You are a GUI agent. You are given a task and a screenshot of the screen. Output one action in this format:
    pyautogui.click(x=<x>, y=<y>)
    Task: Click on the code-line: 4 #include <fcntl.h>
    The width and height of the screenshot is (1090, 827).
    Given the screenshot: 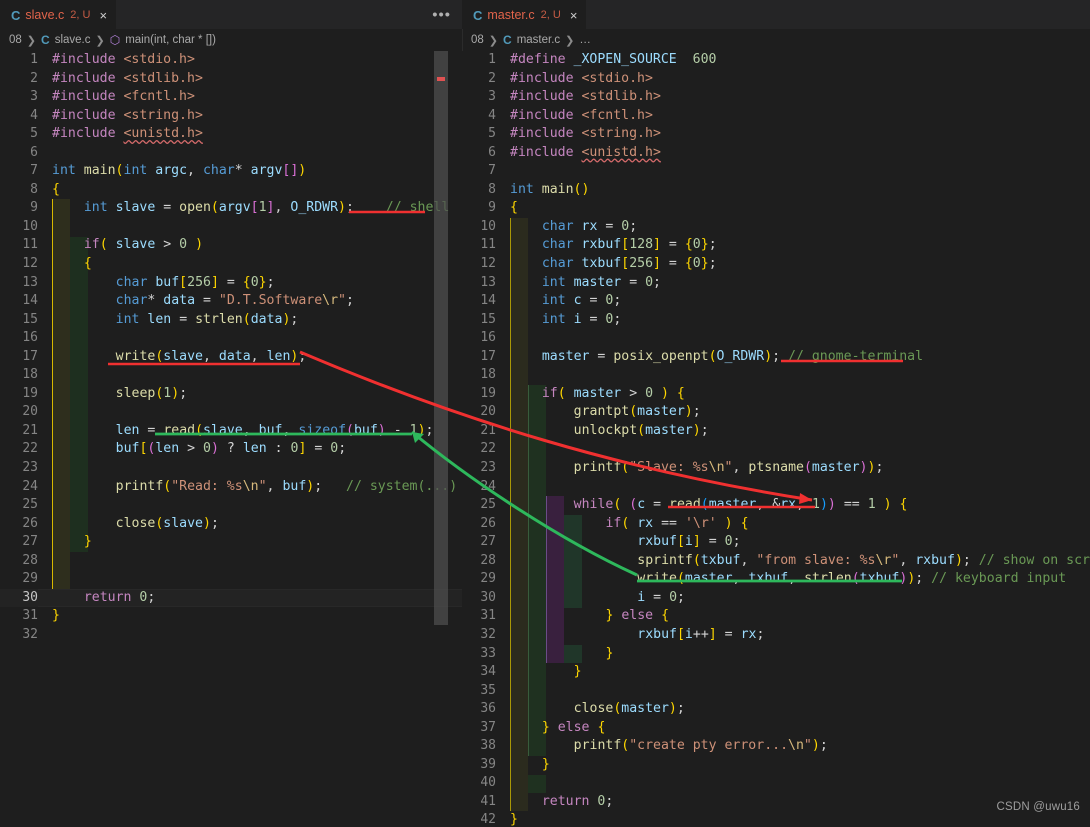 What is the action you would take?
    pyautogui.click(x=776, y=116)
    